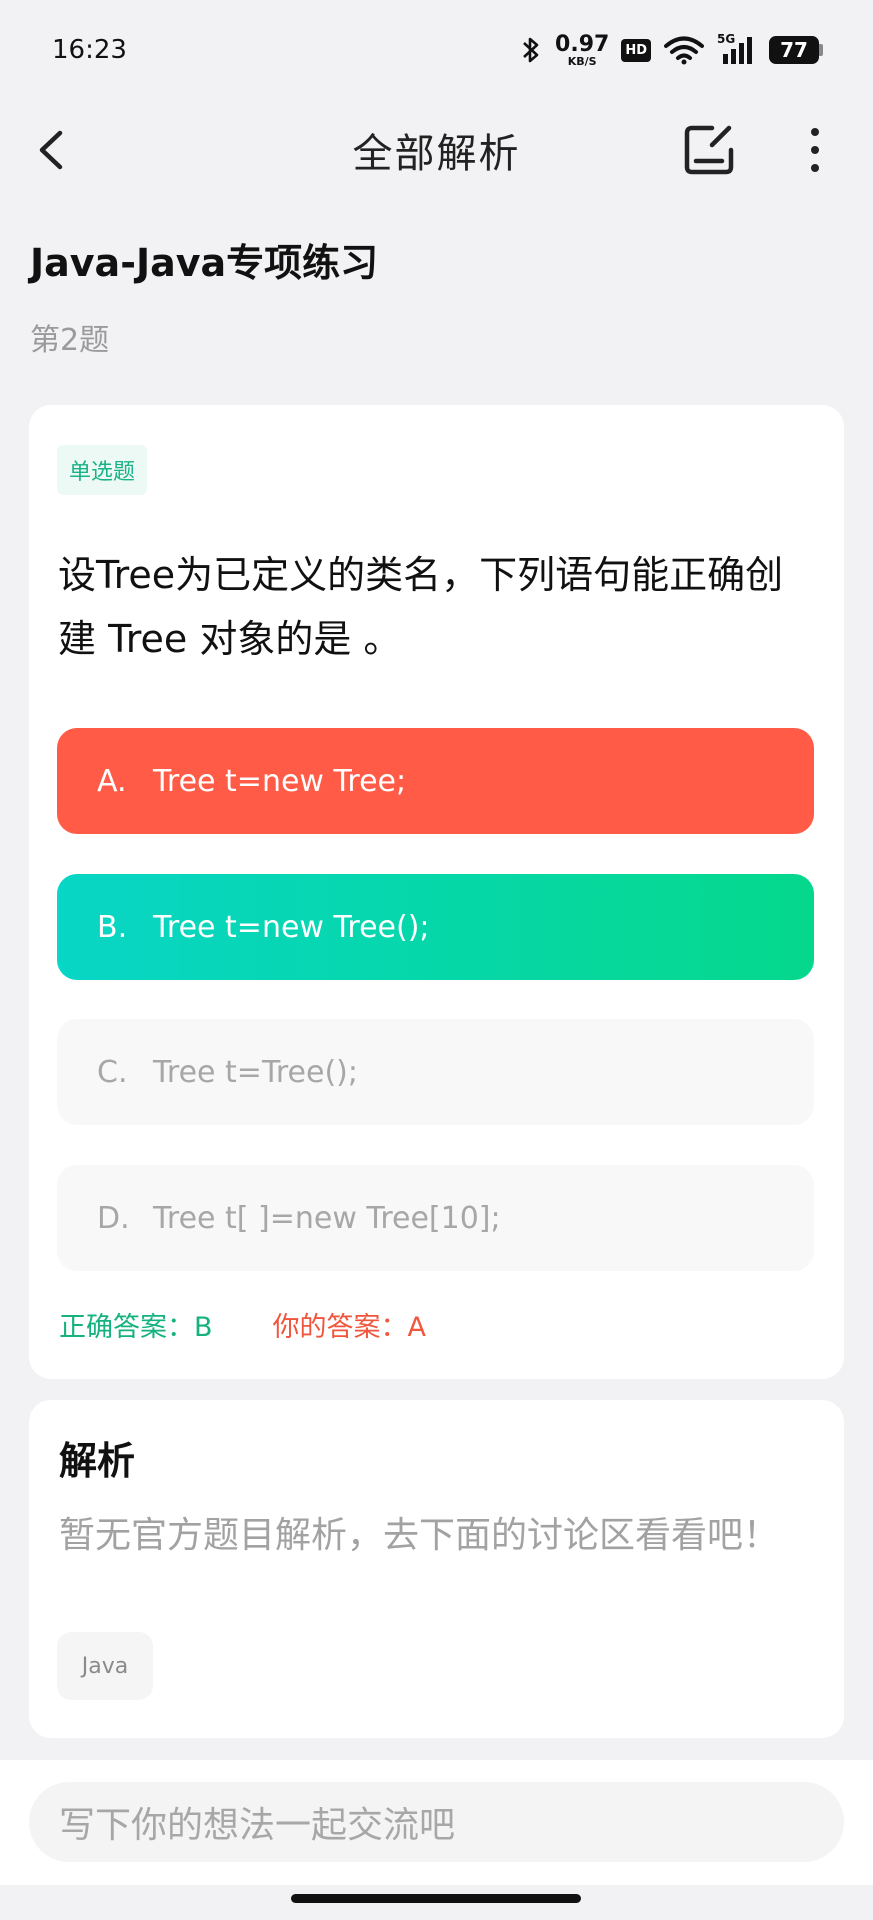 The width and height of the screenshot is (873, 1920). What do you see at coordinates (582, 44) in the screenshot?
I see `net-speed-value: 0.97` at bounding box center [582, 44].